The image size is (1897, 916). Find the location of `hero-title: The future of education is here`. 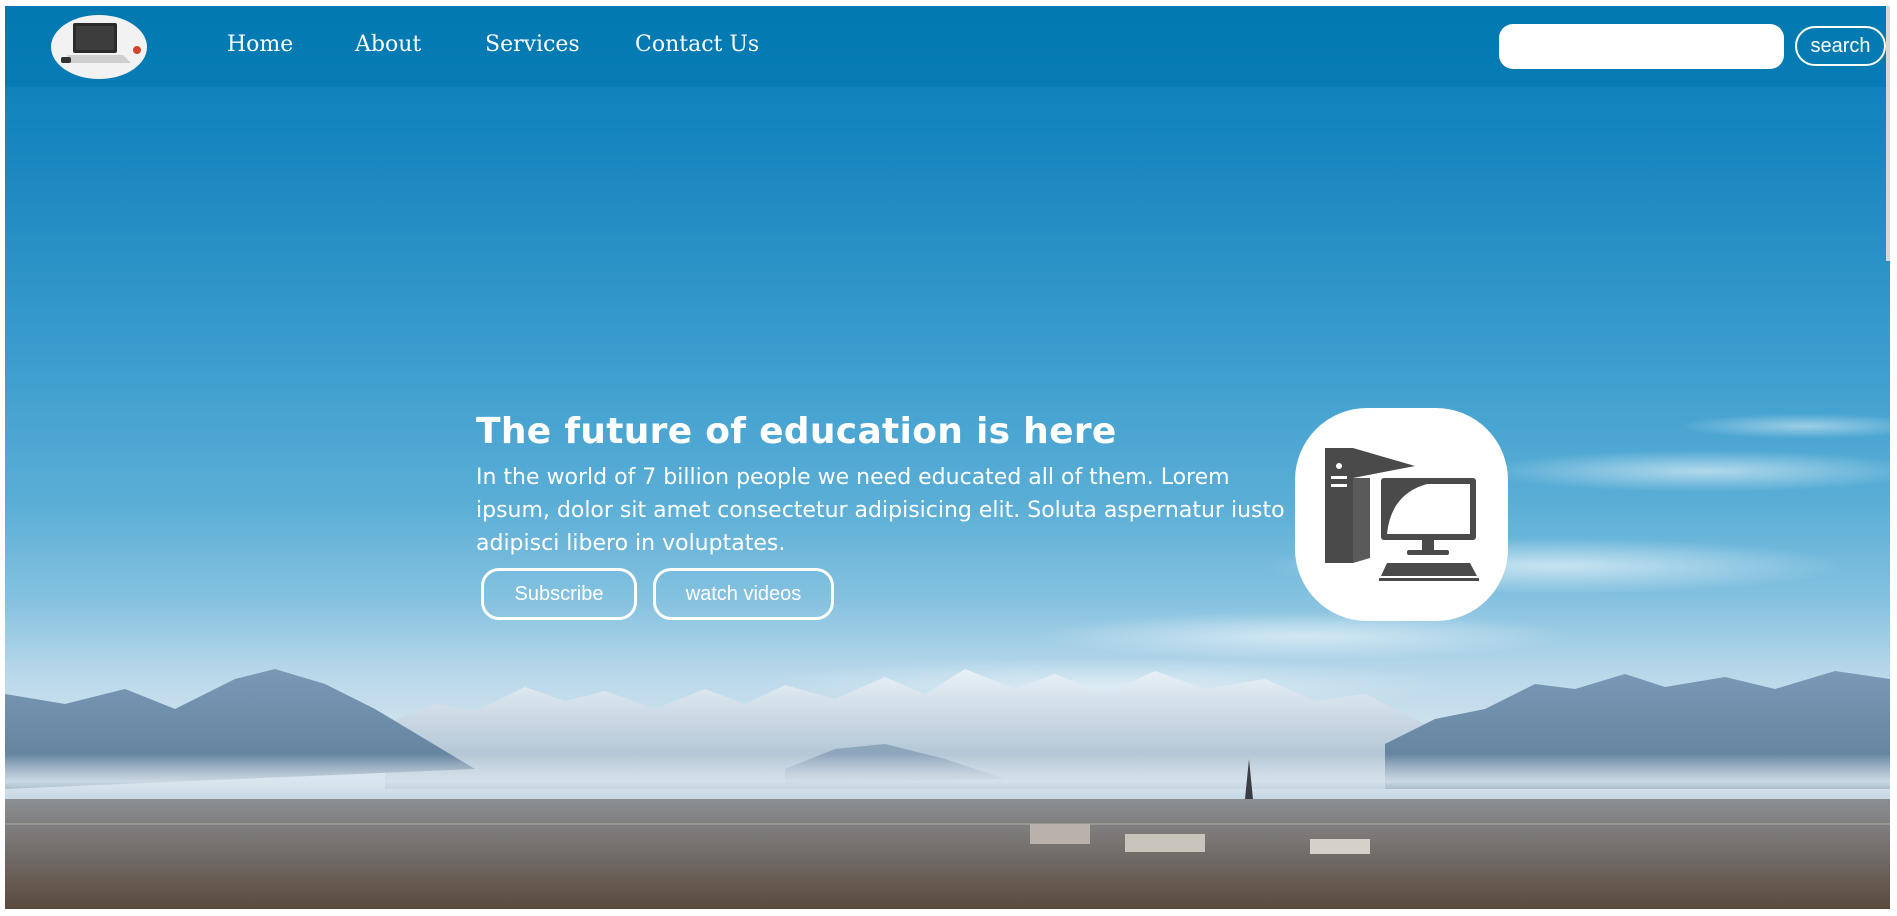

hero-title: The future of education is here is located at coordinates (796, 431).